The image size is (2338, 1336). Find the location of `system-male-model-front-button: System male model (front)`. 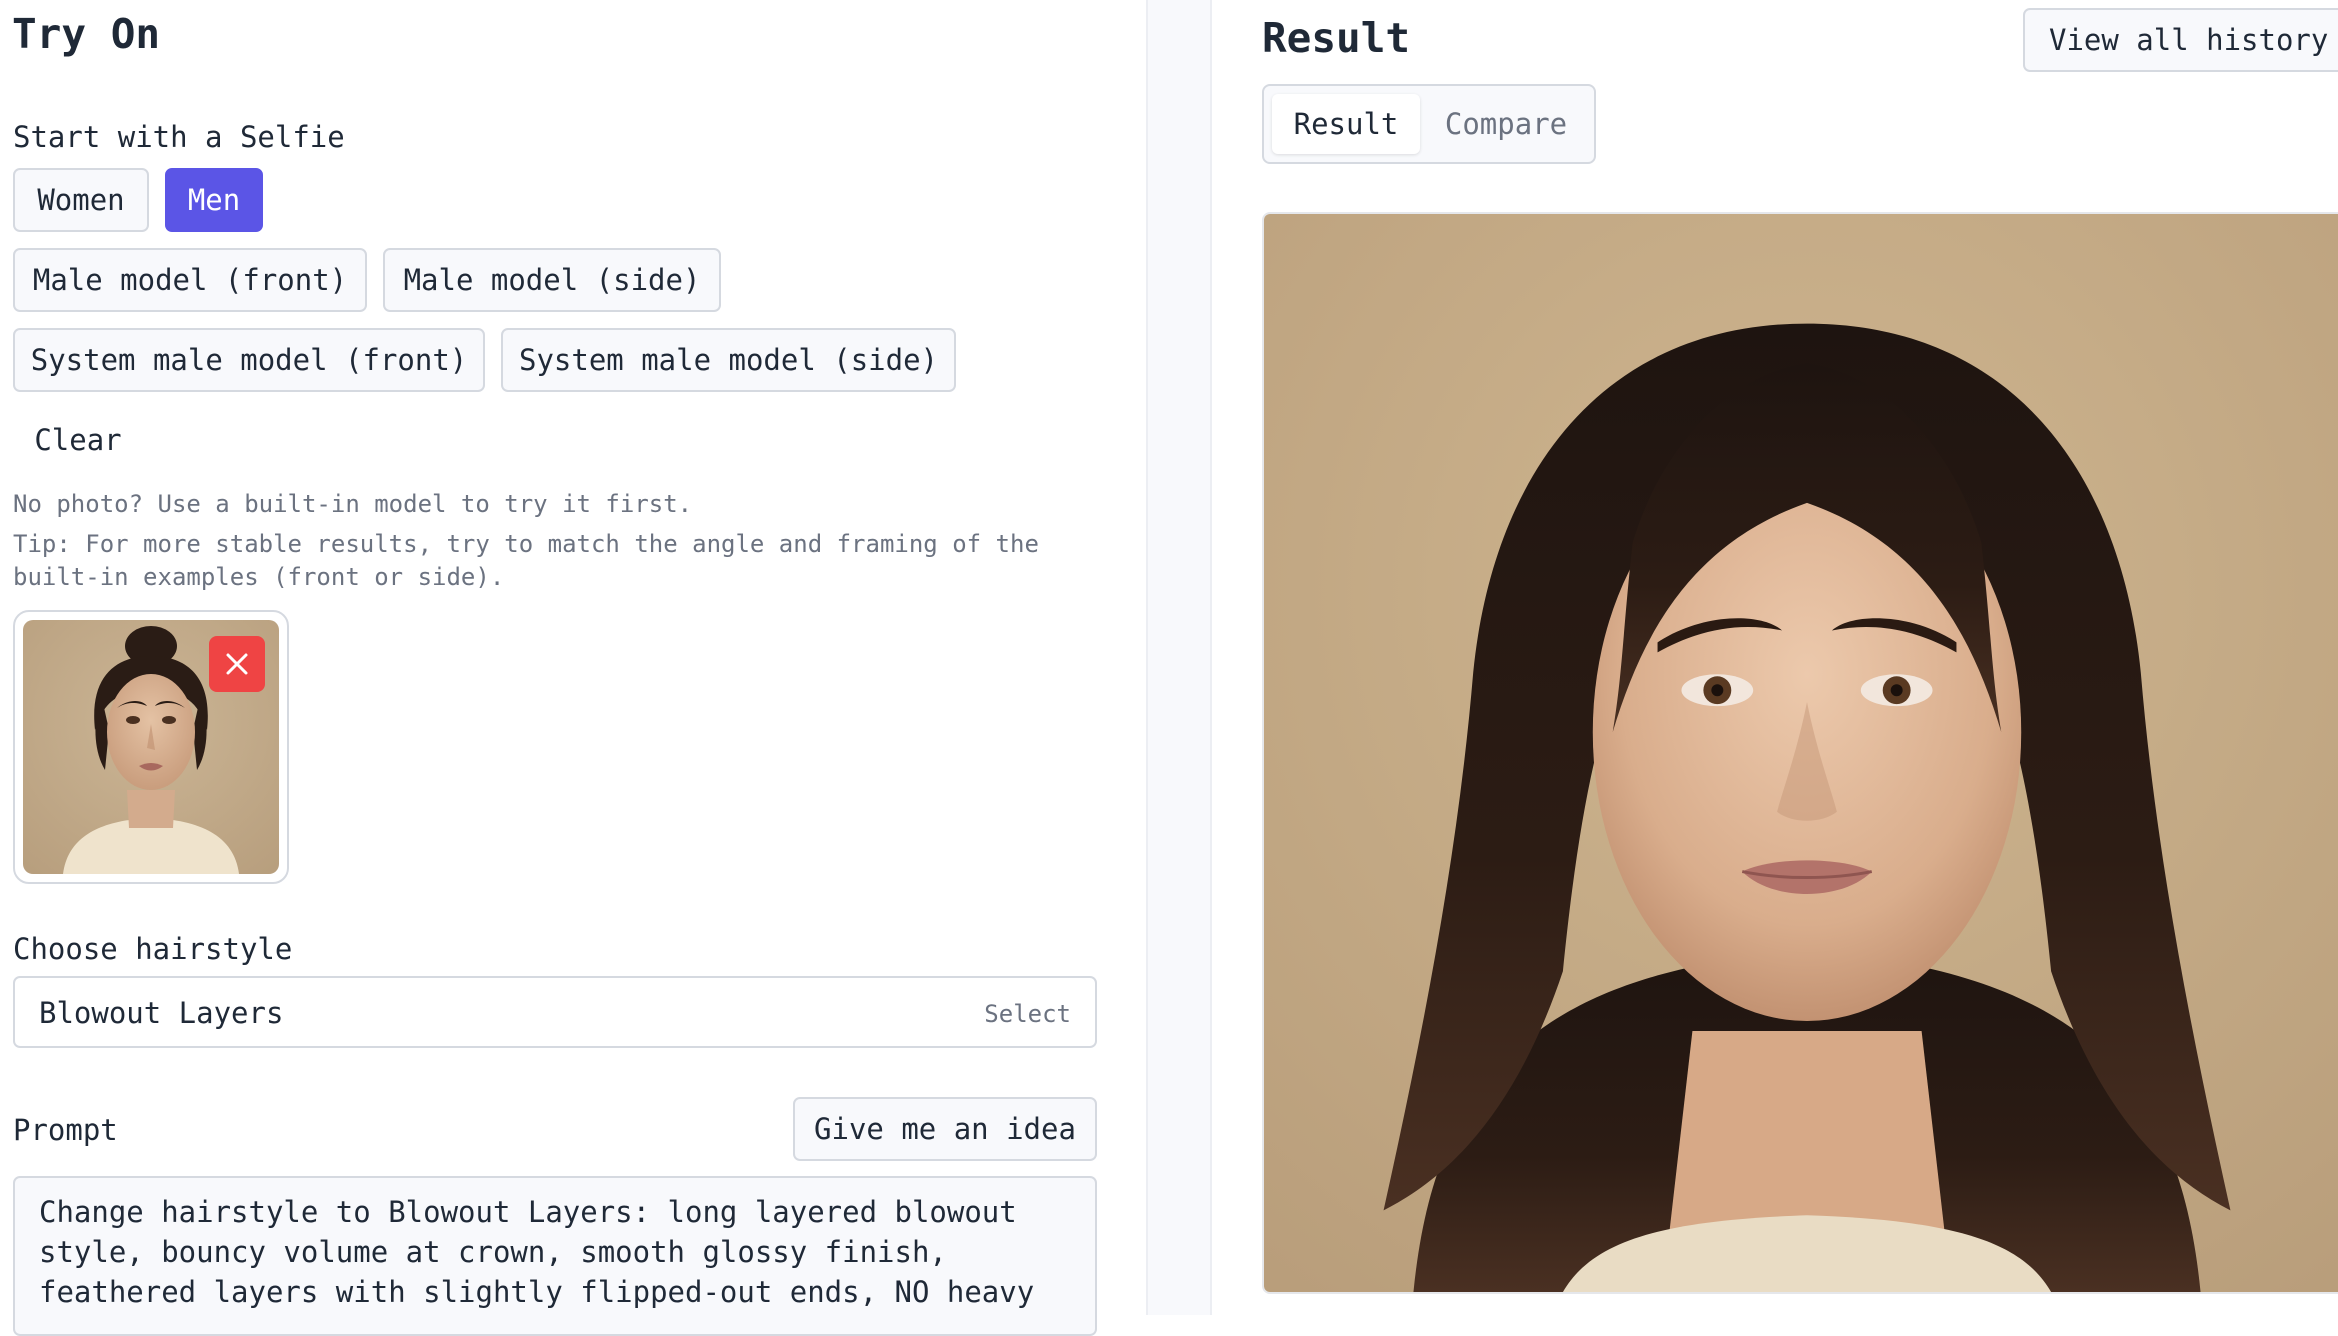

system-male-model-front-button: System male model (front) is located at coordinates (249, 360).